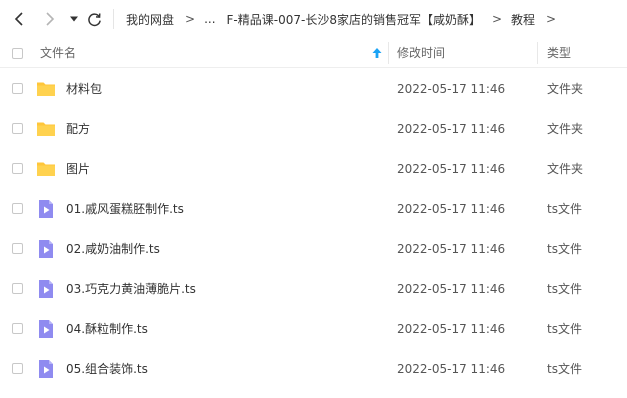  What do you see at coordinates (313, 209) in the screenshot?
I see `table-row: 01.戚风蛋糕胚制作.ts 2022-05-17 11:46 ts文件` at bounding box center [313, 209].